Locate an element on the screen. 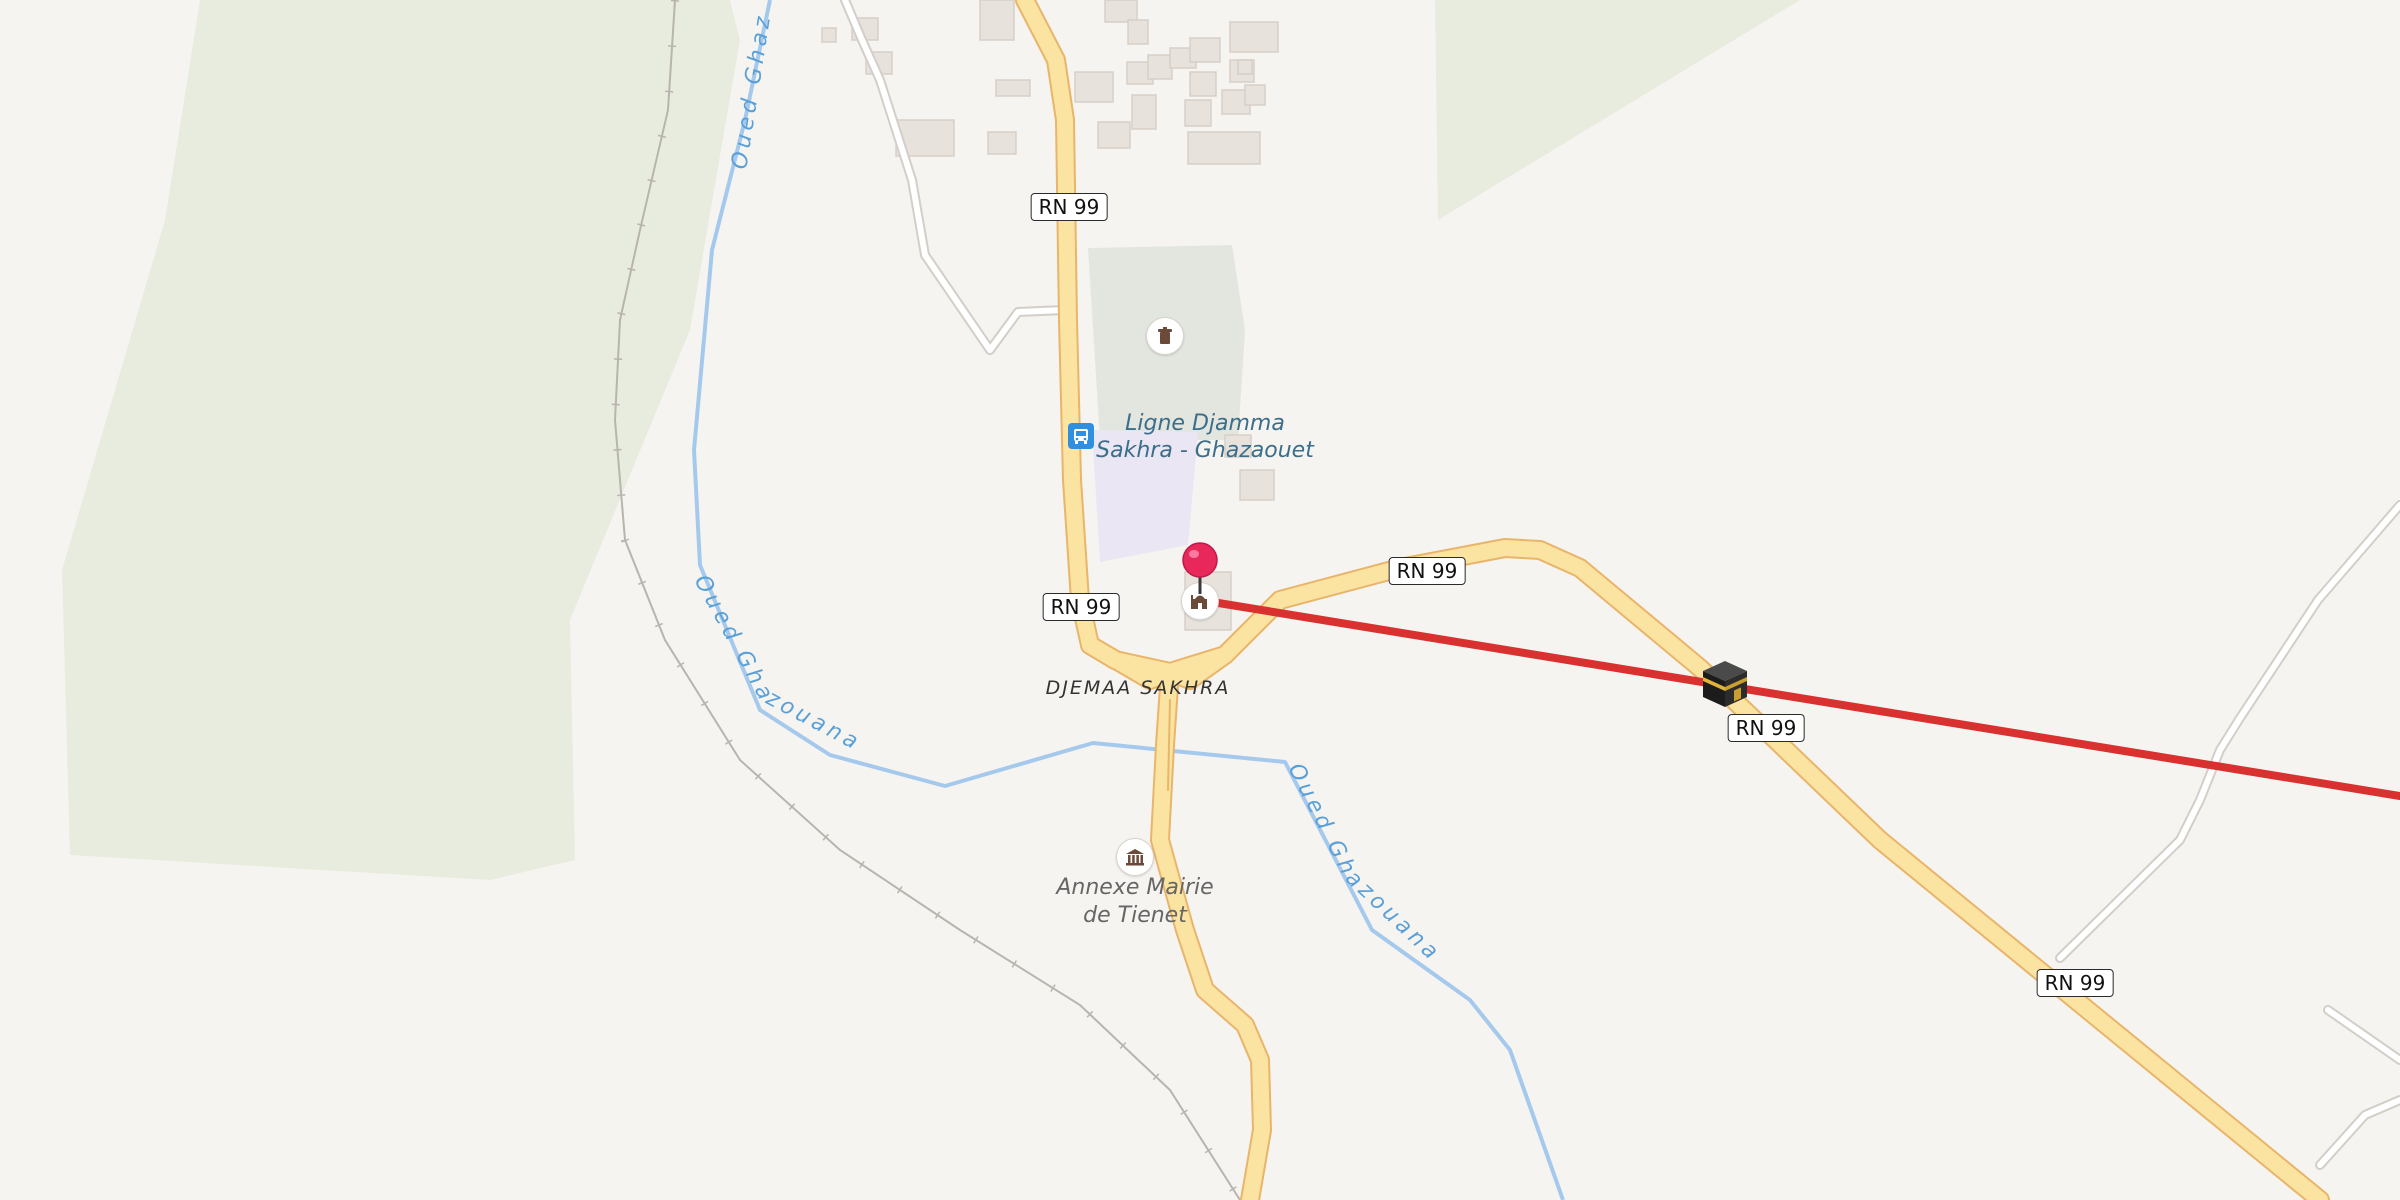 The width and height of the screenshot is (2400, 1200). settlement-label: DJEMAA SAKHRA is located at coordinates (1138, 688).